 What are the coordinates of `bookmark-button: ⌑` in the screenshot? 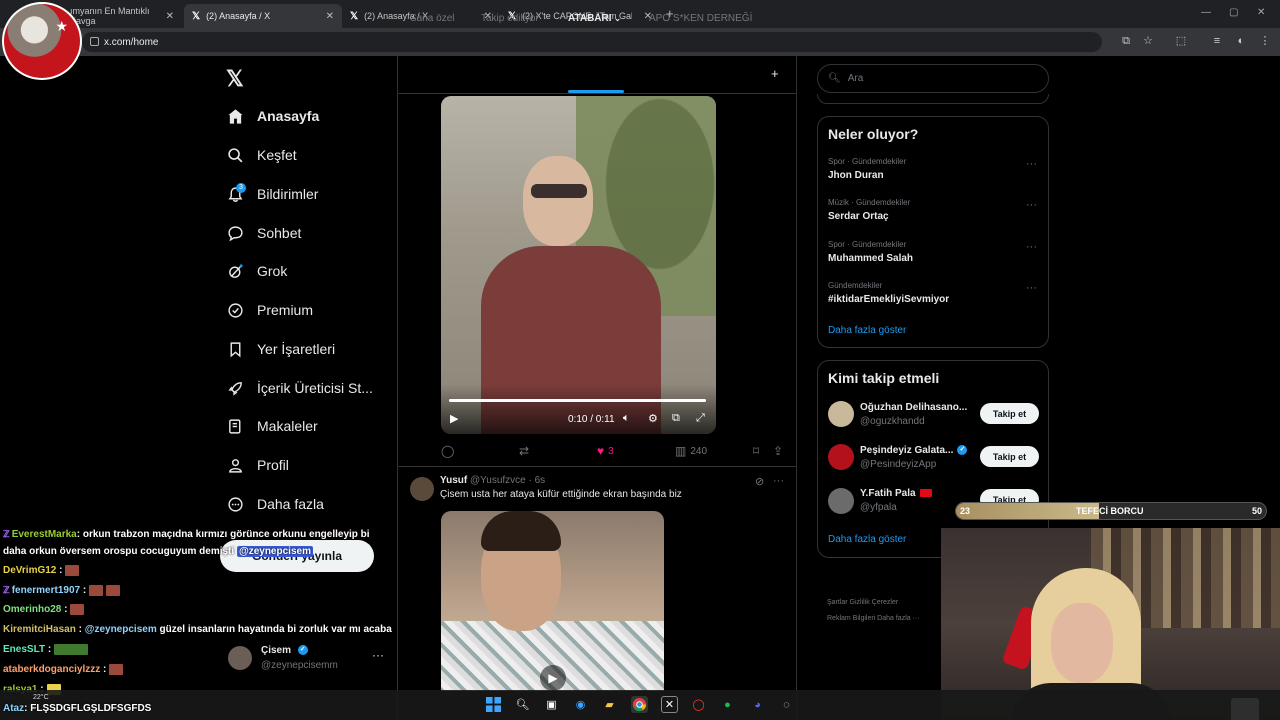 It's located at (758, 451).